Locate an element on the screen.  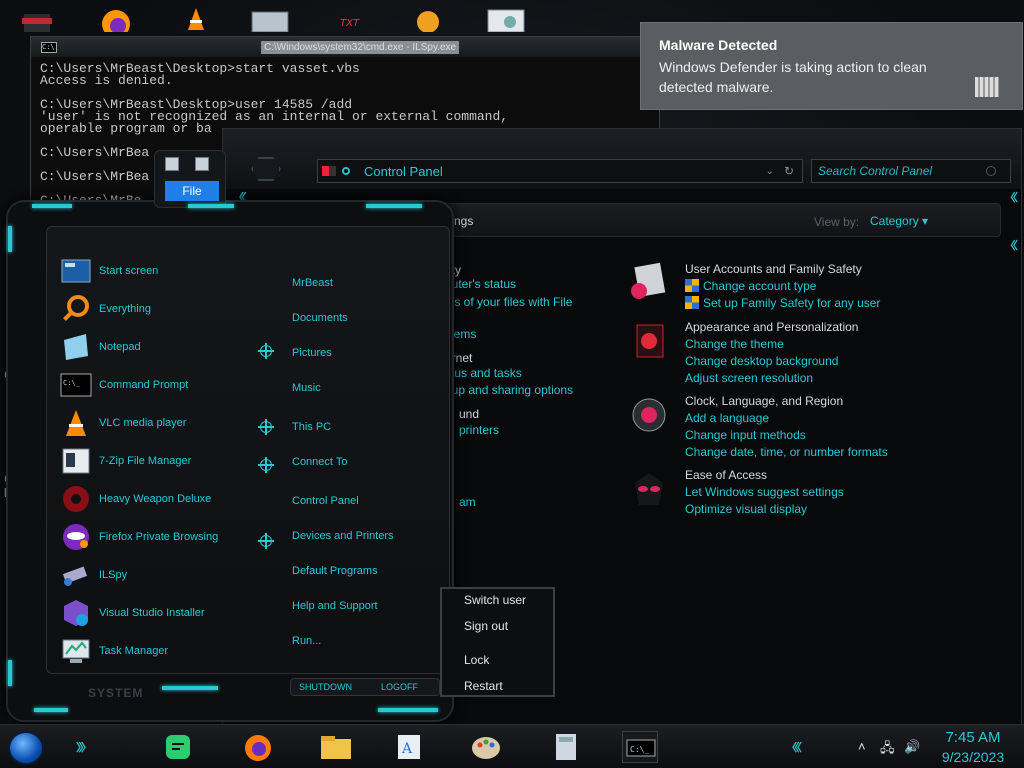
search-box is located at coordinates (911, 171).